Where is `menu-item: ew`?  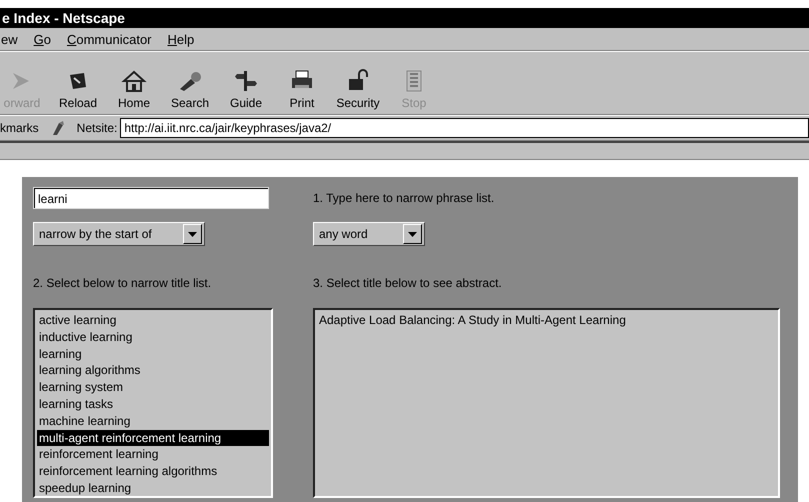 menu-item: ew is located at coordinates (9, 39).